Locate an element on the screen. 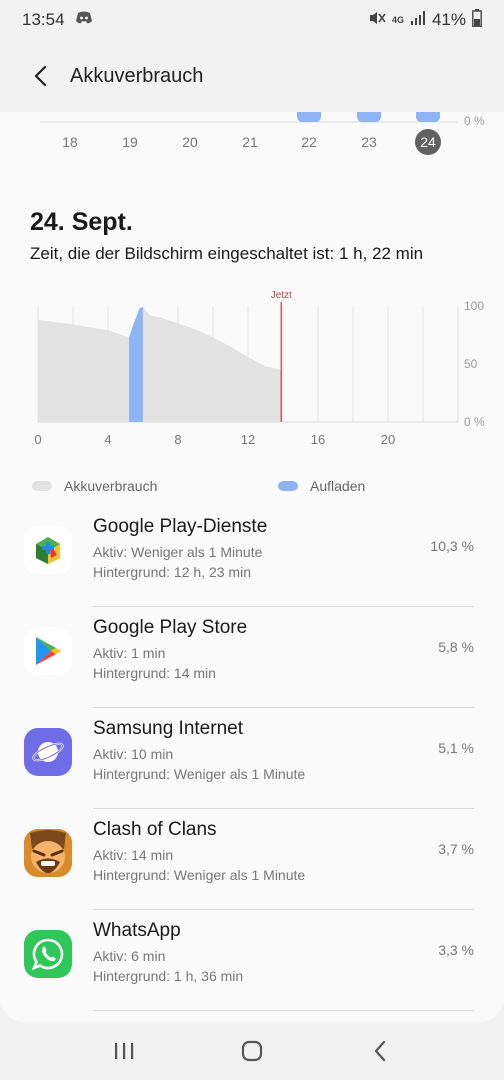 The width and height of the screenshot is (504, 1080). x-tick-label: 12 is located at coordinates (248, 439).